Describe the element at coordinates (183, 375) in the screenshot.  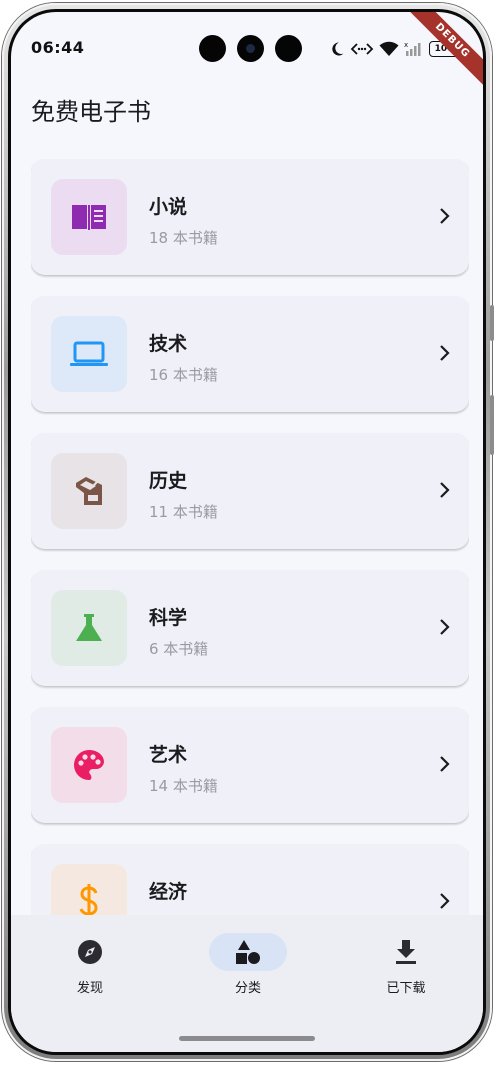
I see `category-count: 16 本书籍` at that location.